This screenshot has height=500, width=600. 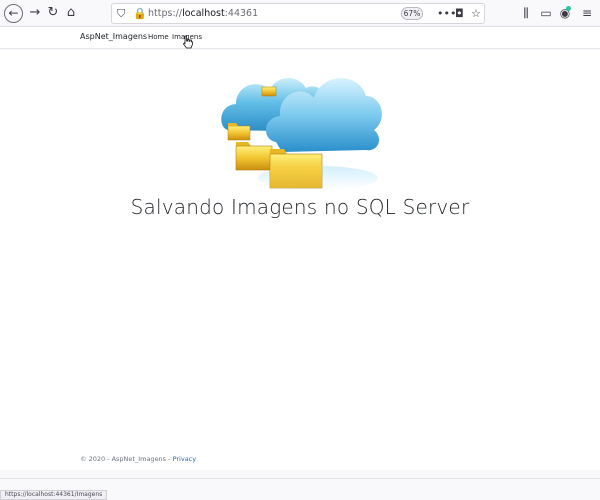 I want to click on privacy-link: Privacy, so click(x=185, y=459).